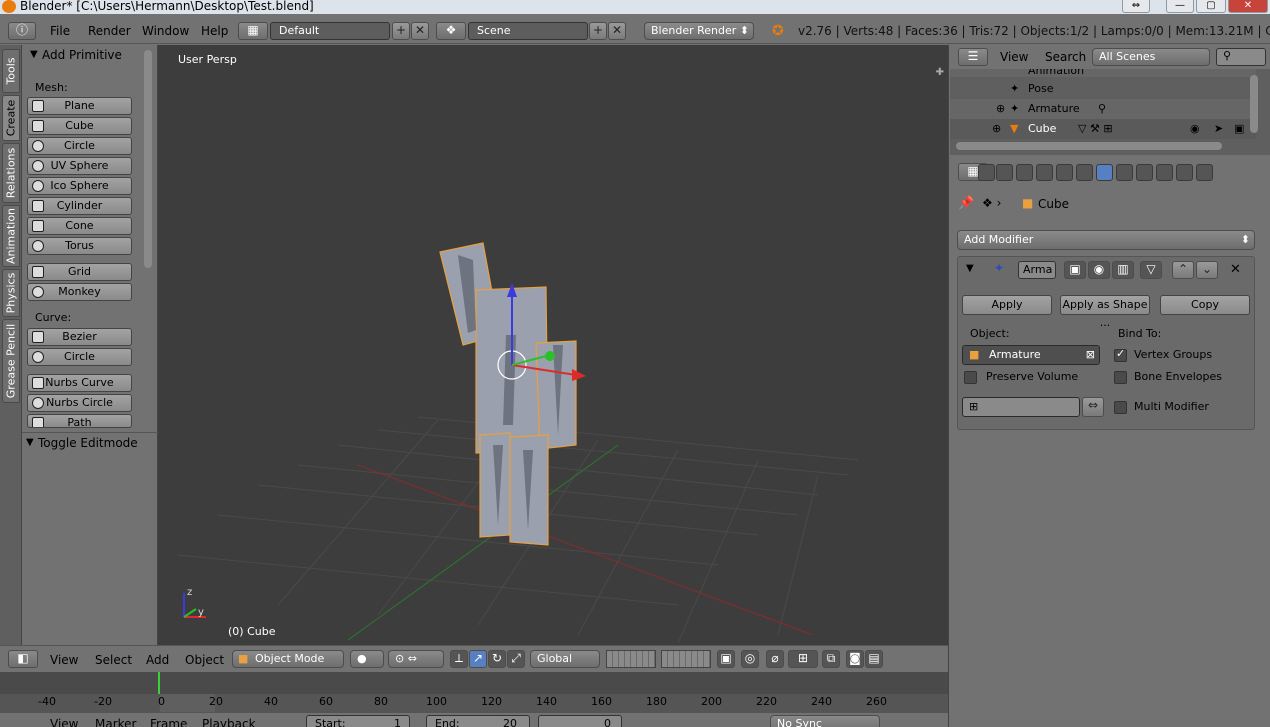 The width and height of the screenshot is (1270, 727). What do you see at coordinates (115, 722) in the screenshot?
I see `tl-menu-marker: Marker` at bounding box center [115, 722].